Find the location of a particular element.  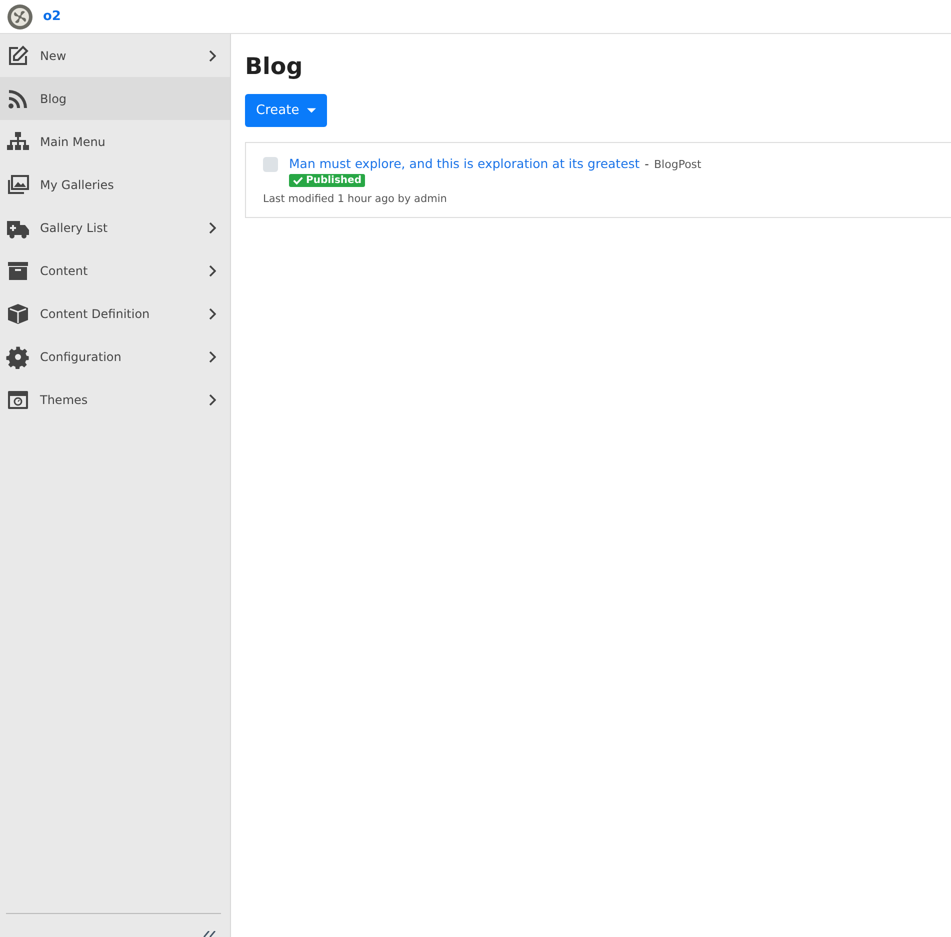

sidebar-item: My Galleries is located at coordinates (115, 184).